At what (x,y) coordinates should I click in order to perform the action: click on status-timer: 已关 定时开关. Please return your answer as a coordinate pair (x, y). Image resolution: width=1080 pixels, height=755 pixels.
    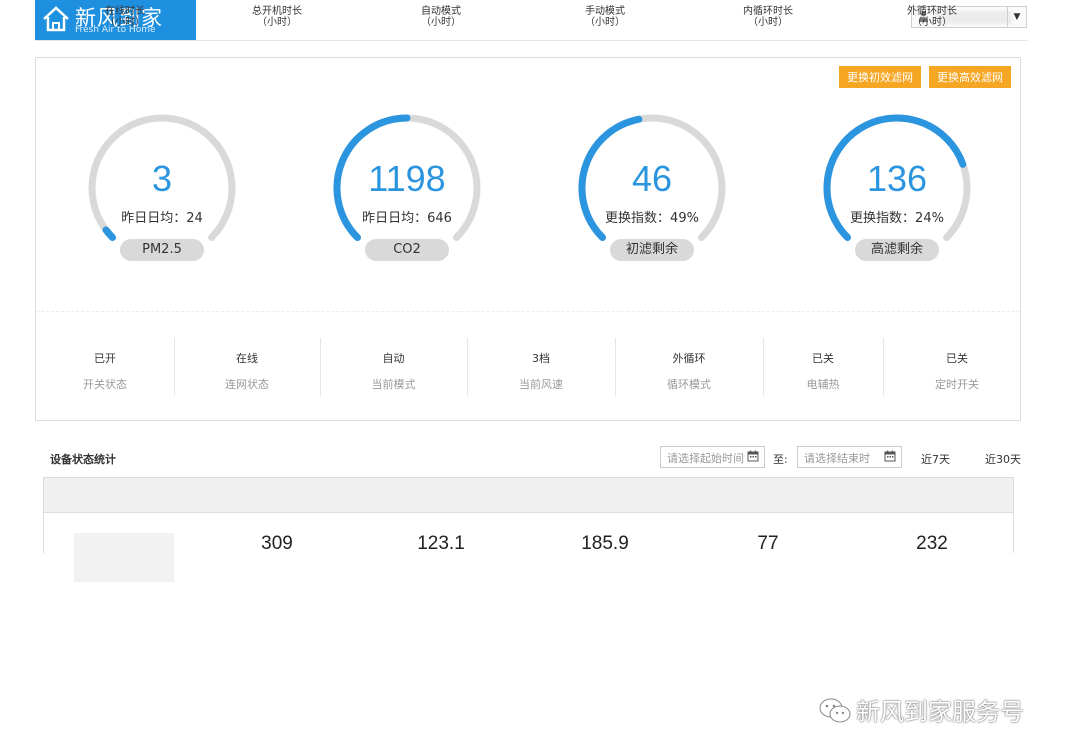
    Looking at the image, I should click on (957, 367).